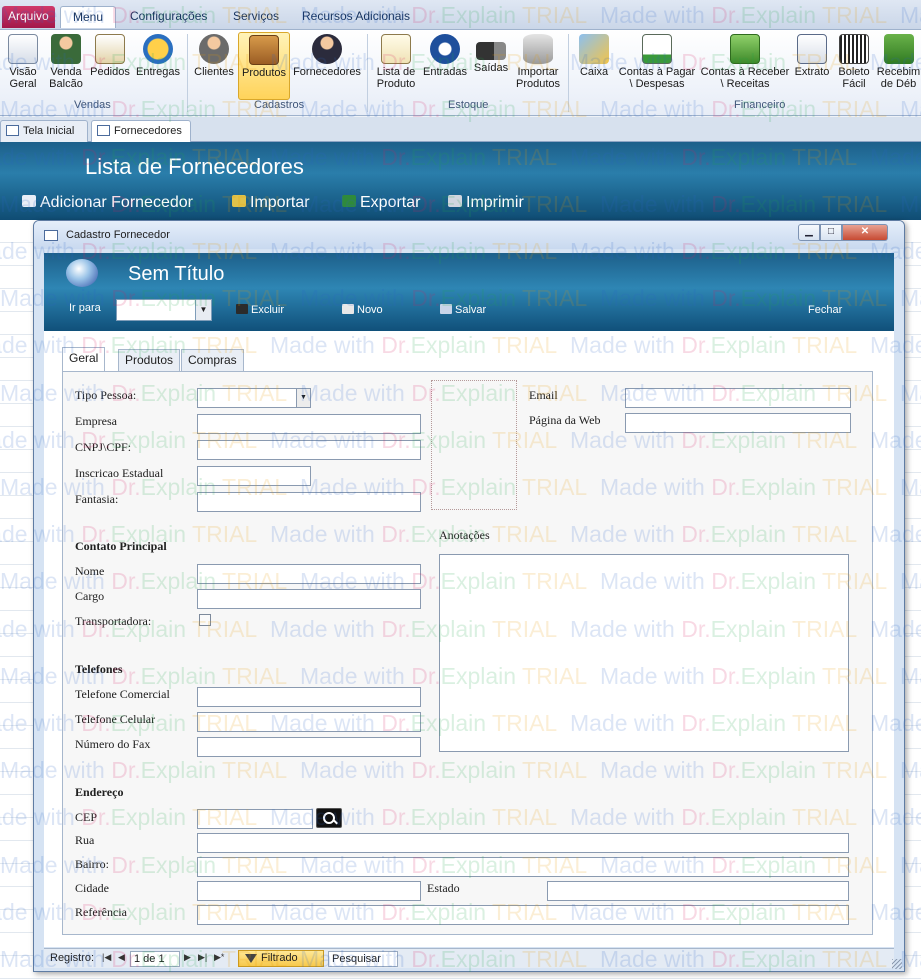 The height and width of the screenshot is (980, 921). What do you see at coordinates (168, 17) in the screenshot?
I see `tab-configuracoes: Configurações` at bounding box center [168, 17].